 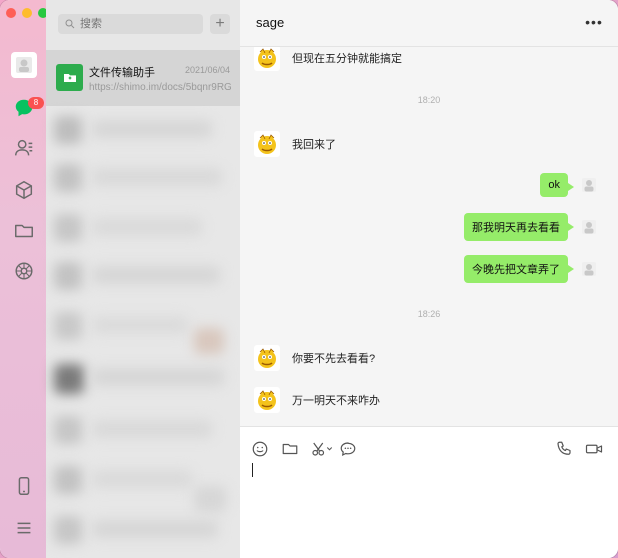 What do you see at coordinates (429, 23) in the screenshot?
I see `chat-header: sage •••` at bounding box center [429, 23].